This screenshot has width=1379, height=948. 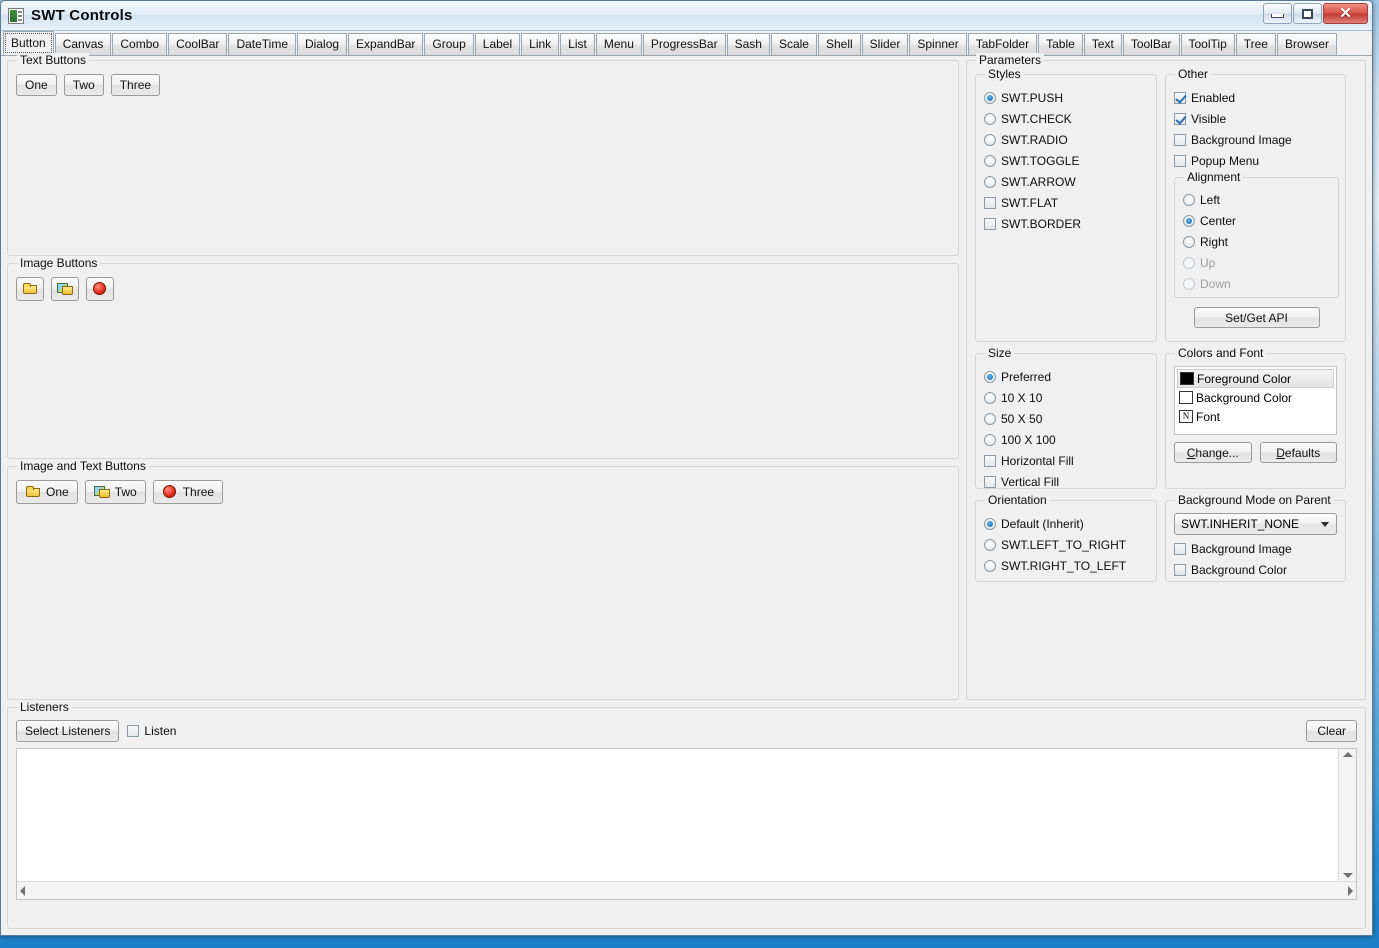 I want to click on checkbox-enabled: Enabled, so click(x=1256, y=97).